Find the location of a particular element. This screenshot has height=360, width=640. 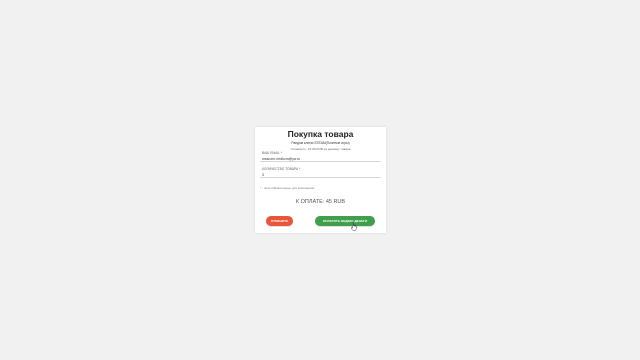

quantity-field: 3 is located at coordinates (320, 175).